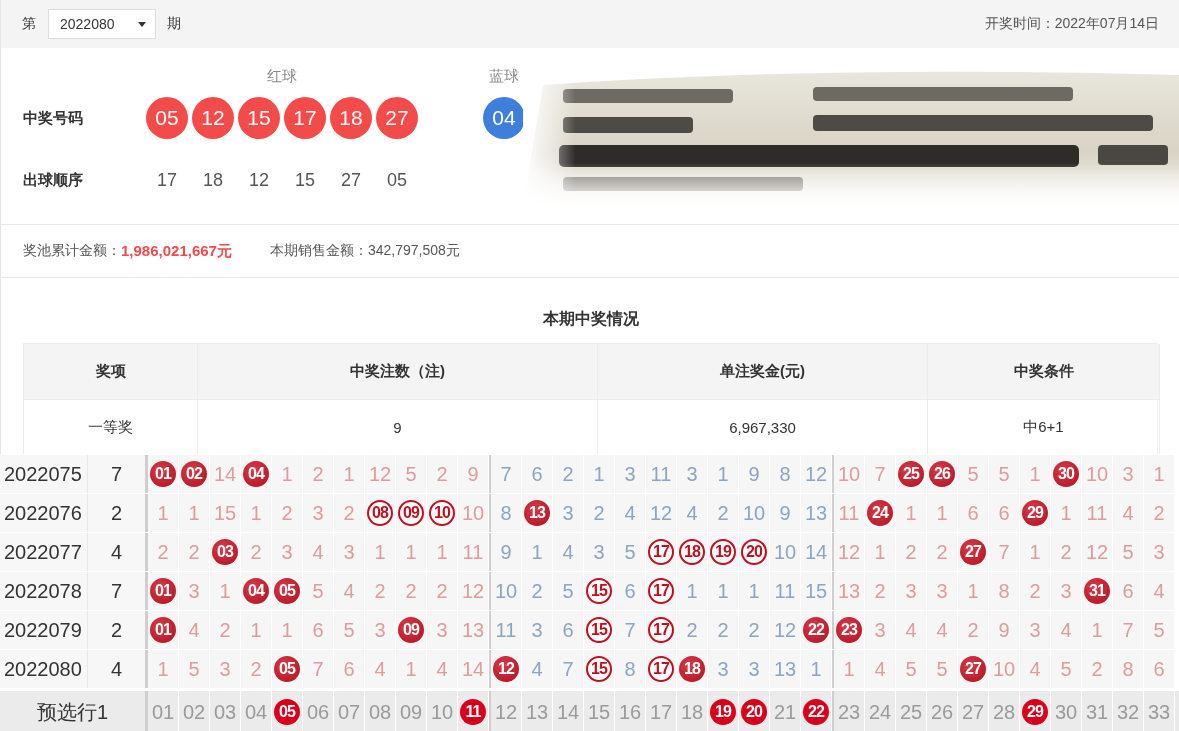 This screenshot has height=731, width=1179. I want to click on number-option: 26, so click(942, 712).